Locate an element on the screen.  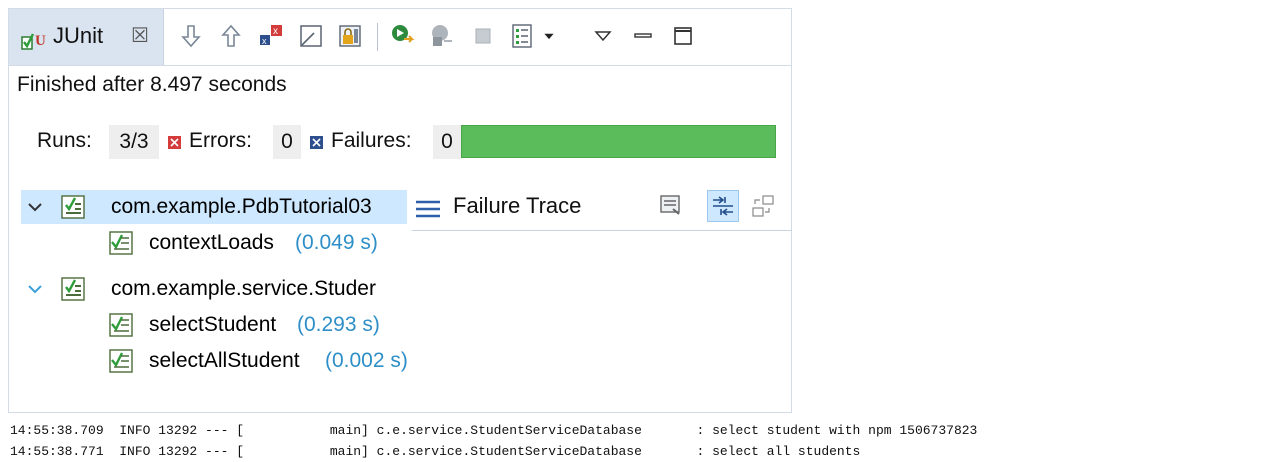
test-name: selectStudent is located at coordinates (213, 324).